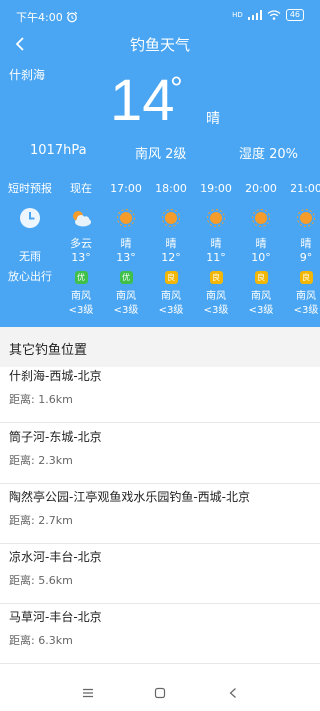 This screenshot has width=320, height=711. I want to click on hourly-column: 现在多云 13° 优南风 <3级, so click(81, 250).